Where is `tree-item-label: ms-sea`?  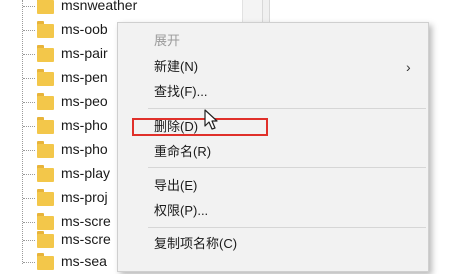 tree-item-label: ms-sea is located at coordinates (84, 261).